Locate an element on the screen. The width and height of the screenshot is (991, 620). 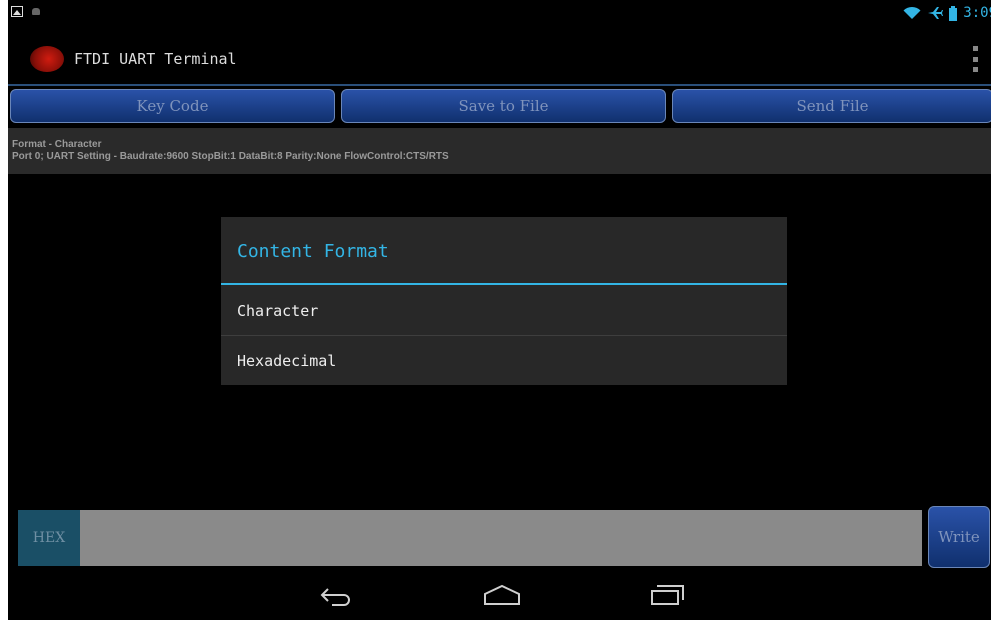
option-character: Character is located at coordinates (504, 311).